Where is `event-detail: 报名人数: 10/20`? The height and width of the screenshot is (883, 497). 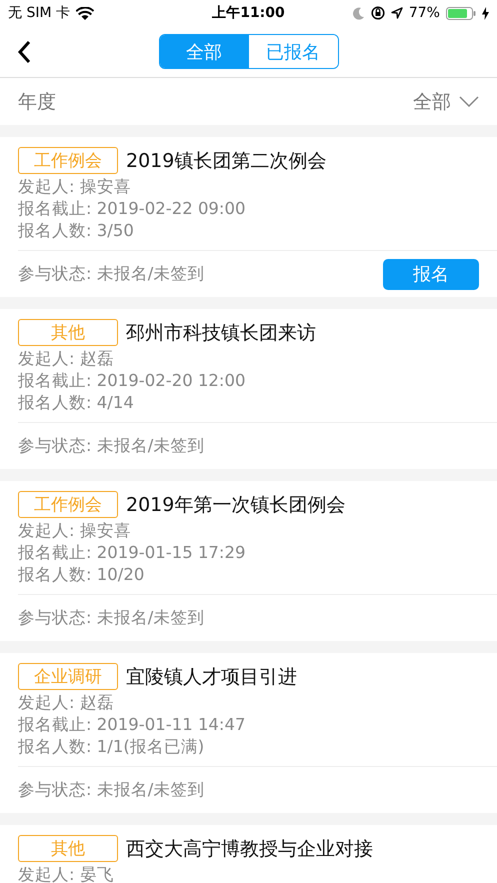
event-detail: 报名人数: 10/20 is located at coordinates (82, 575).